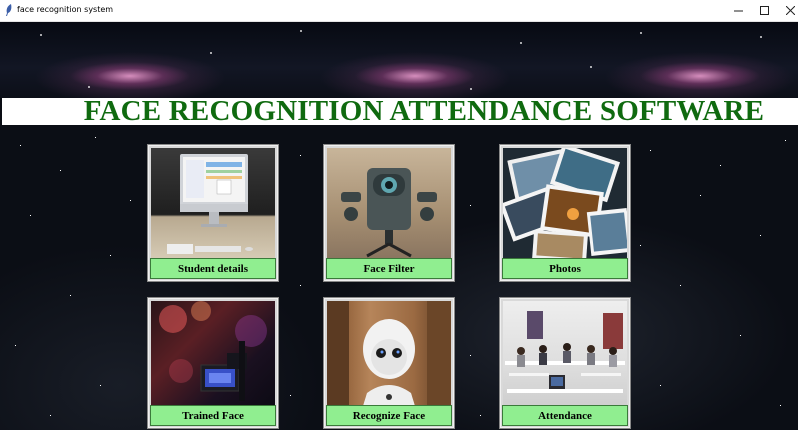  I want to click on minimize-icon, so click(738, 11).